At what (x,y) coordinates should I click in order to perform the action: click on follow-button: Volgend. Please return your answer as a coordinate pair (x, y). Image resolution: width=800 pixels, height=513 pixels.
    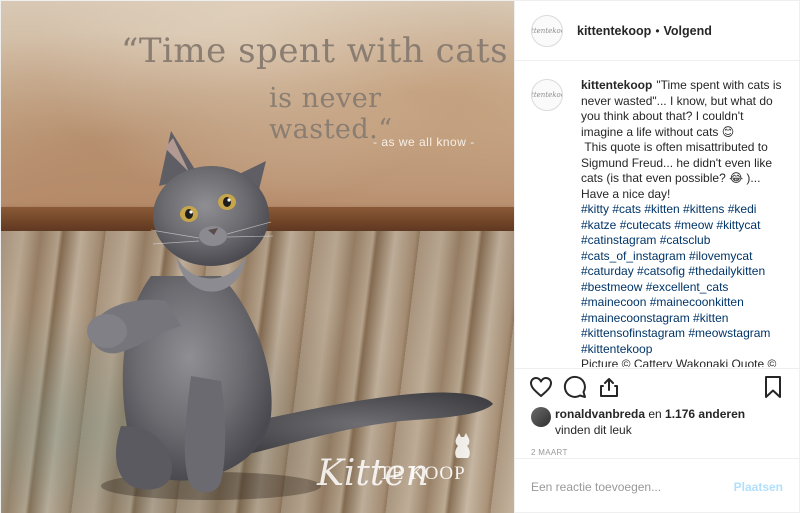
    Looking at the image, I should click on (688, 31).